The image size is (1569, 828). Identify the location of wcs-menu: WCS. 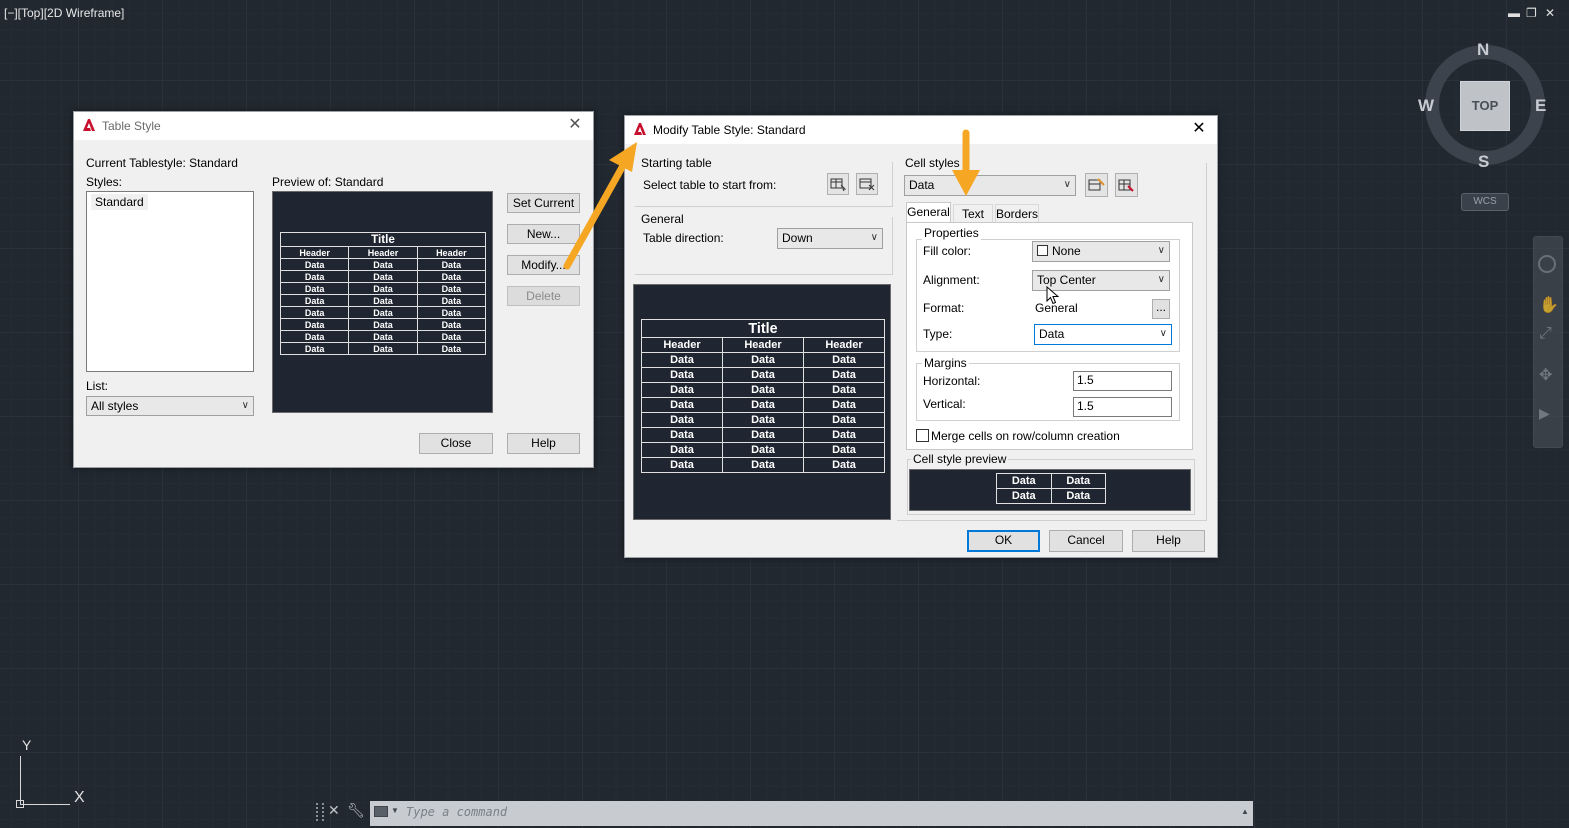
(1485, 202).